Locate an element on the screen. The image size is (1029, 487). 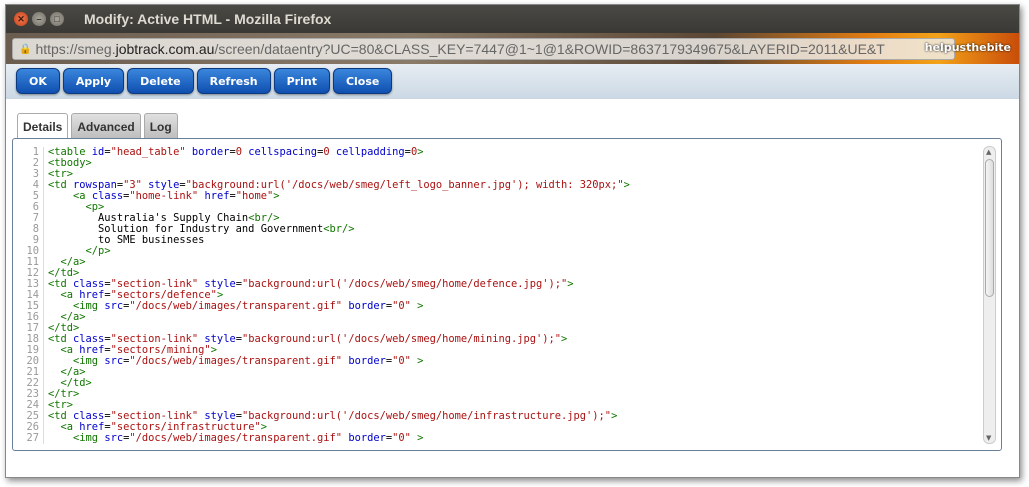
minimize-window-icon: – is located at coordinates (39, 19).